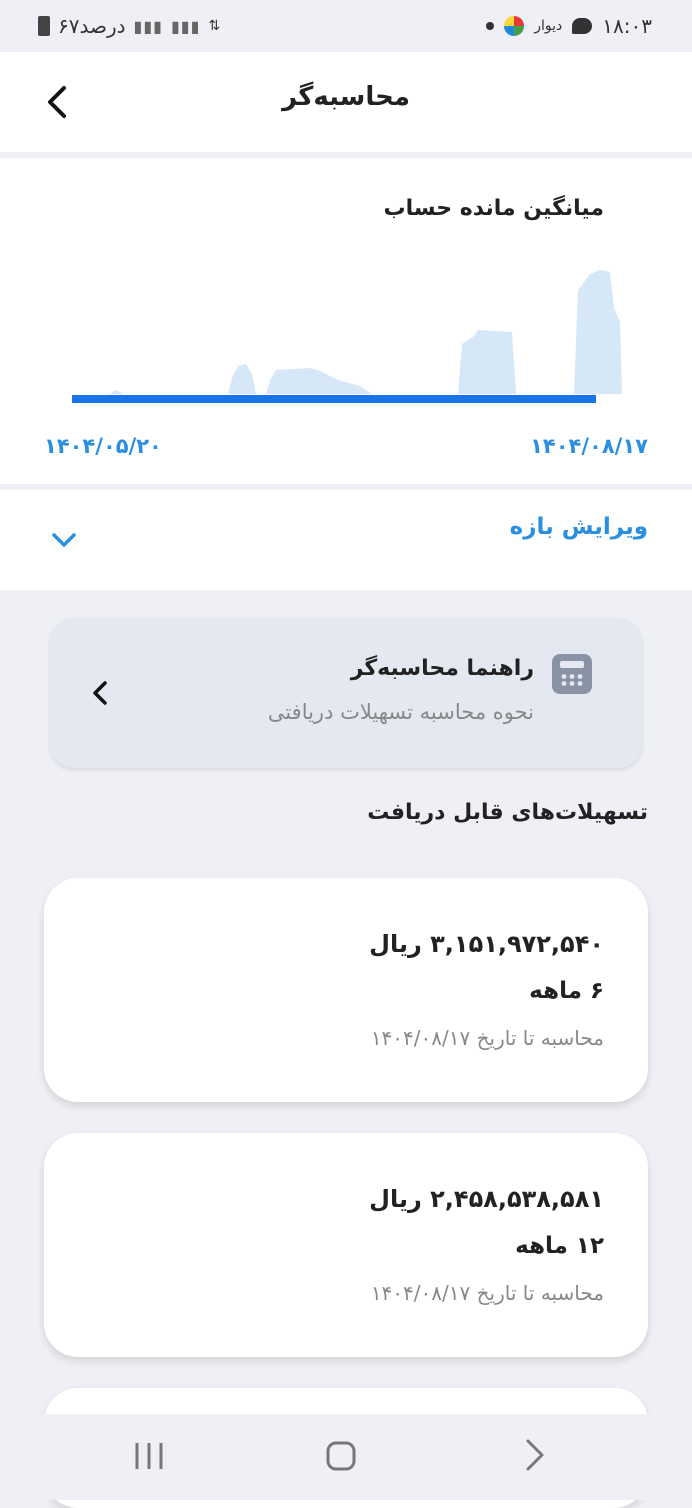  Describe the element at coordinates (535, 1455) in the screenshot. I see `nav-back-icon` at that location.